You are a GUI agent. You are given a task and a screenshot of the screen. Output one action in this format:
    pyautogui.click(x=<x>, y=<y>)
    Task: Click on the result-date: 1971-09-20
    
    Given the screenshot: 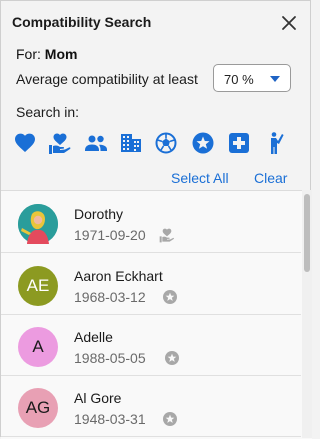 What is the action you would take?
    pyautogui.click(x=110, y=235)
    